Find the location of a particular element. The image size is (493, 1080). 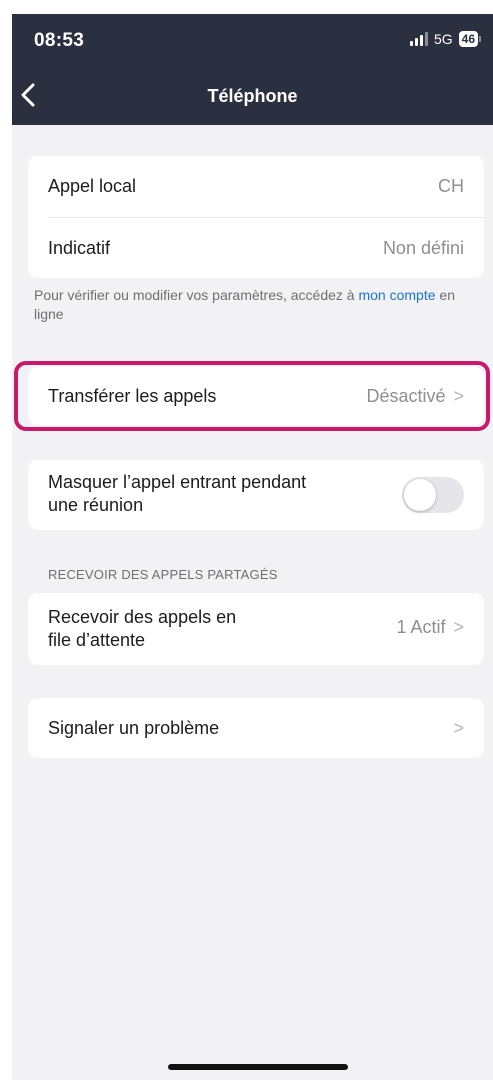

local-call-row: Appel local CH is located at coordinates (256, 186).